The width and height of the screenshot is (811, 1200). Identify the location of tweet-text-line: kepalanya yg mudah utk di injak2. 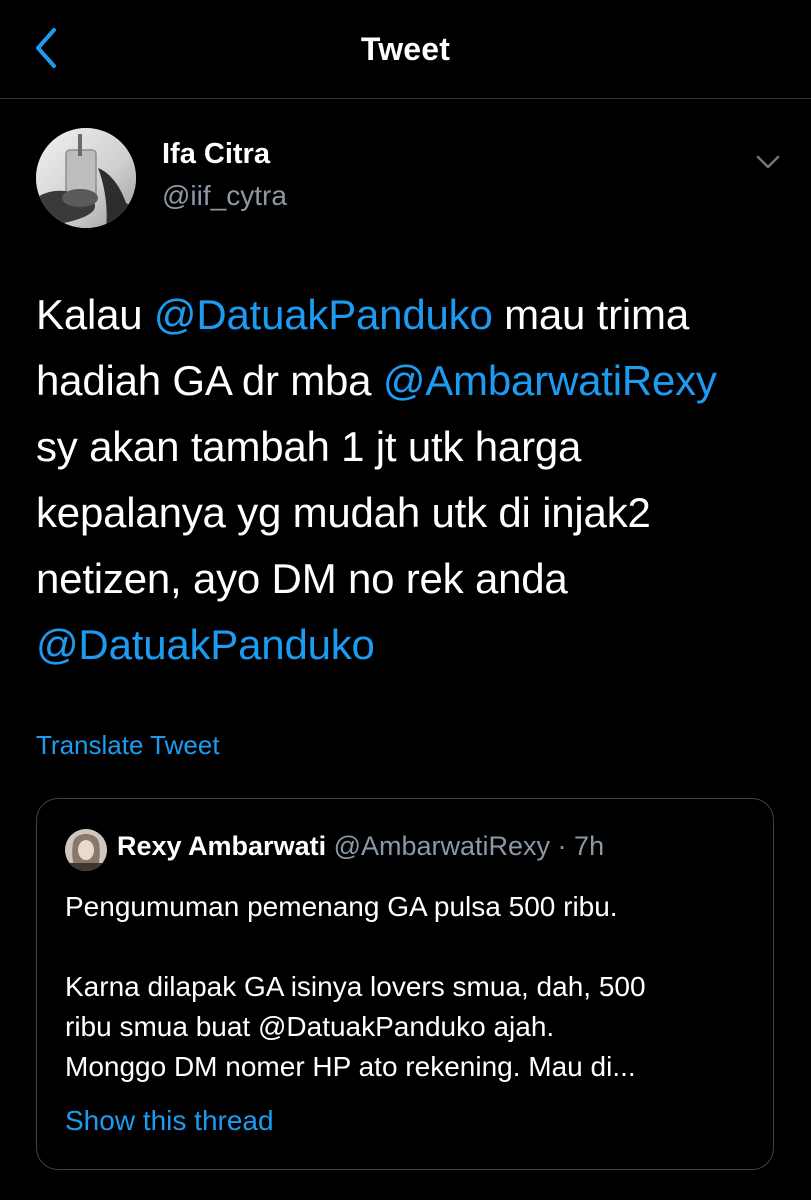
(411, 513).